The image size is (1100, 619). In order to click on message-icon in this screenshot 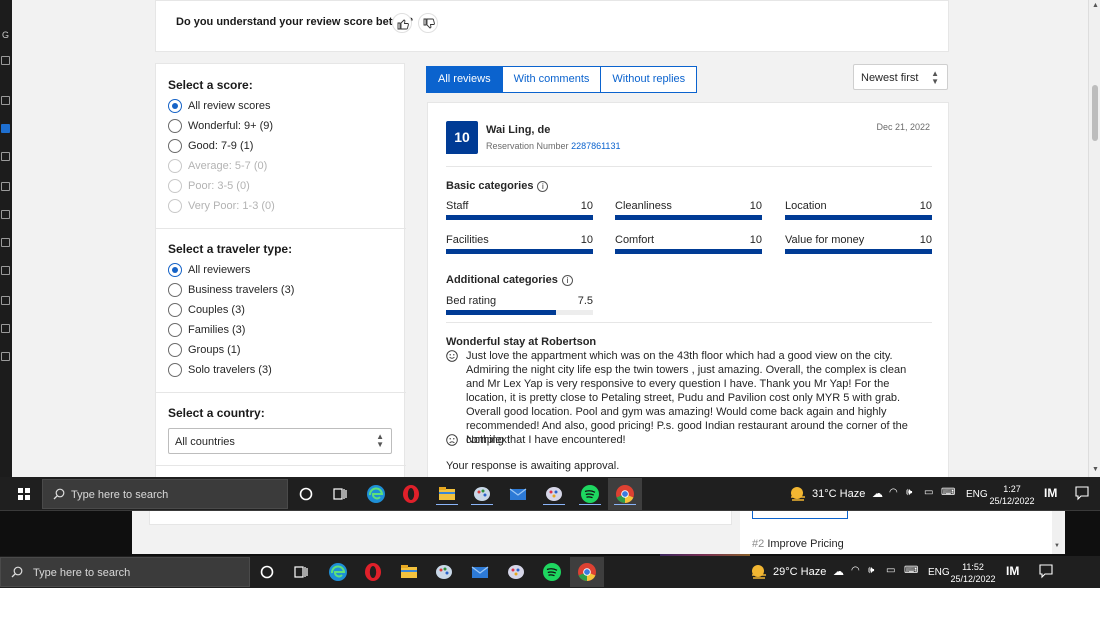, I will do `click(5, 300)`.